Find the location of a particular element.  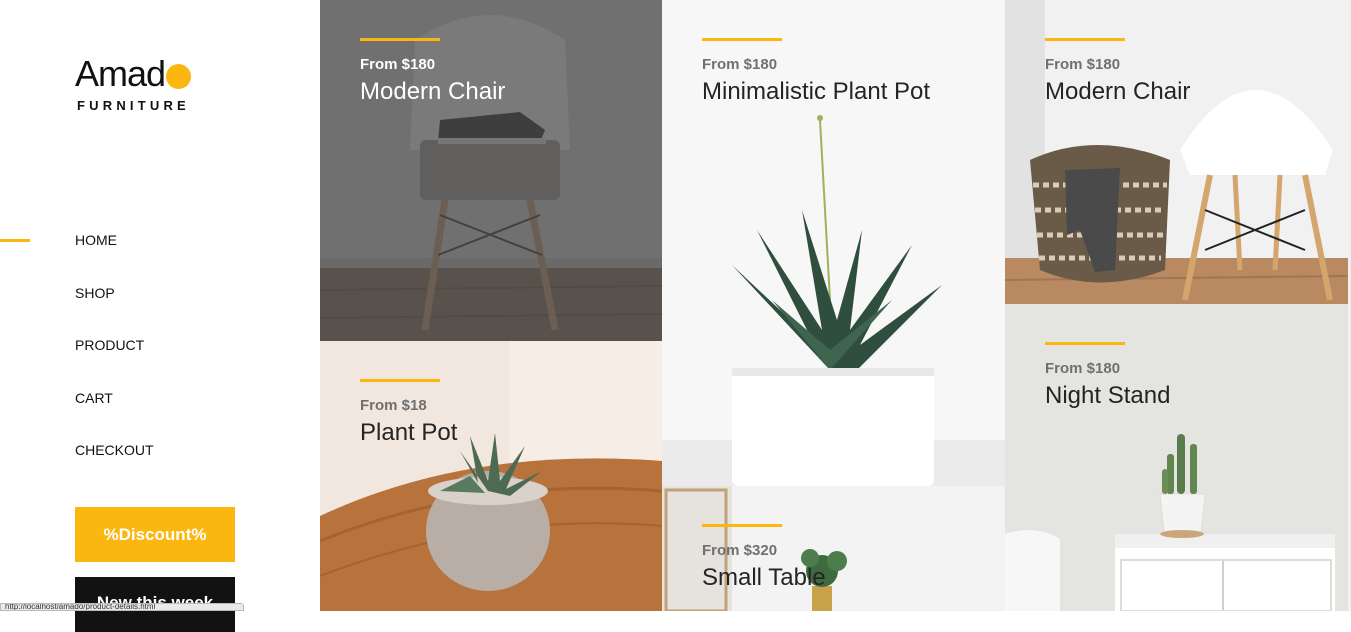

main-nav: HOME SHOP PRODUCT CART CHECKOUT is located at coordinates (160, 353).